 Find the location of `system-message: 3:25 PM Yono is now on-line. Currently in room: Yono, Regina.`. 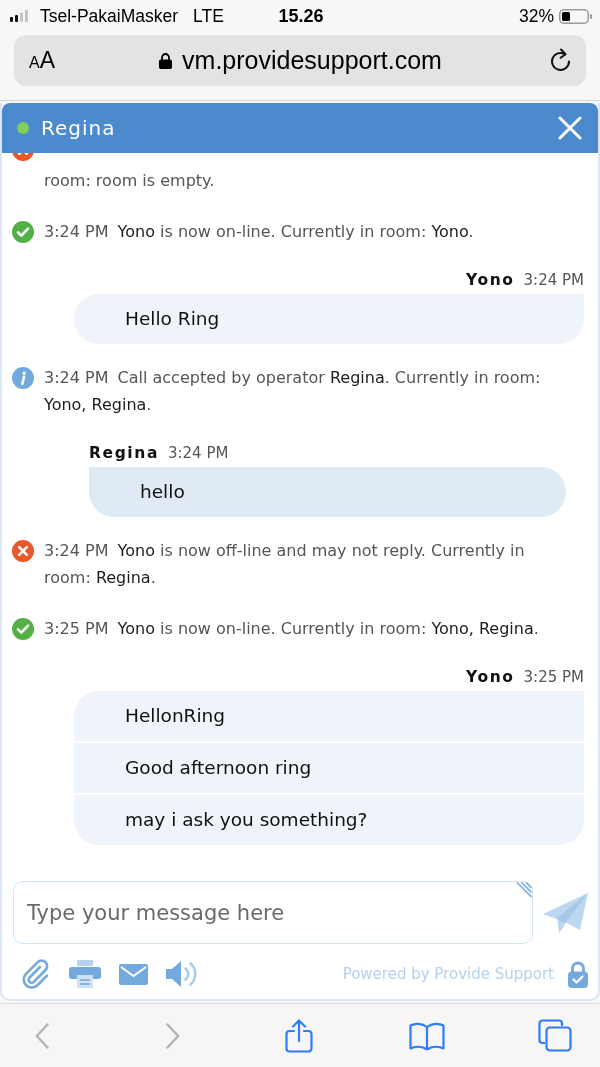

system-message: 3:25 PM Yono is now on-line. Currently in room: Yono, Regina. is located at coordinates (291, 629).